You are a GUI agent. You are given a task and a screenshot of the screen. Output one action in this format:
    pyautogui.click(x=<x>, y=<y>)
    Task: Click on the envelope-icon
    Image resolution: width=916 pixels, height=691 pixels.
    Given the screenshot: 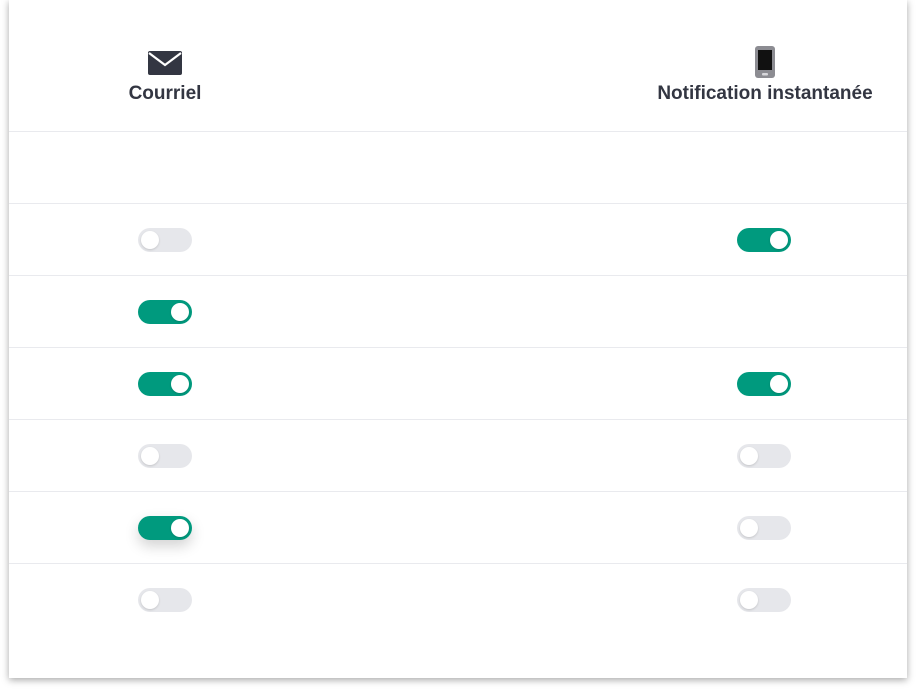 What is the action you would take?
    pyautogui.click(x=165, y=62)
    